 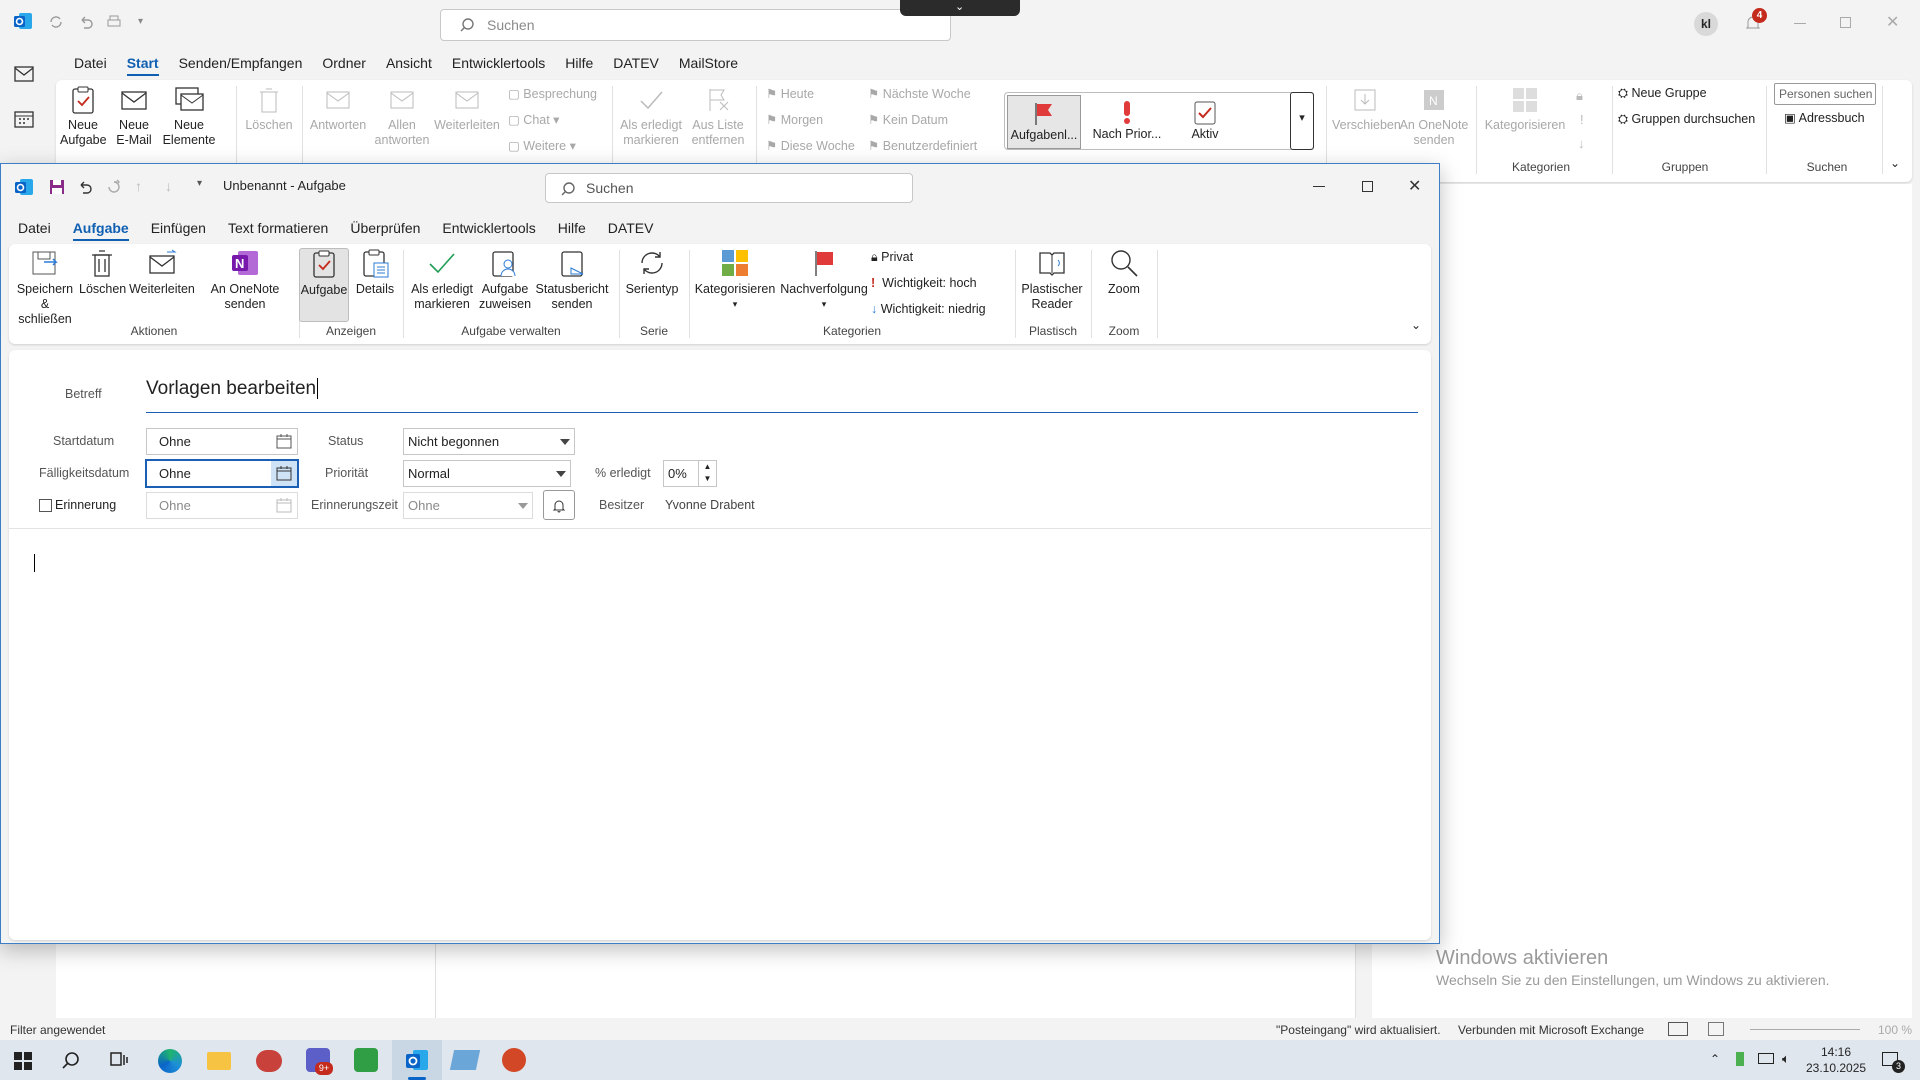 I want to click on private-button: 🔒︎ Privat, so click(x=892, y=257).